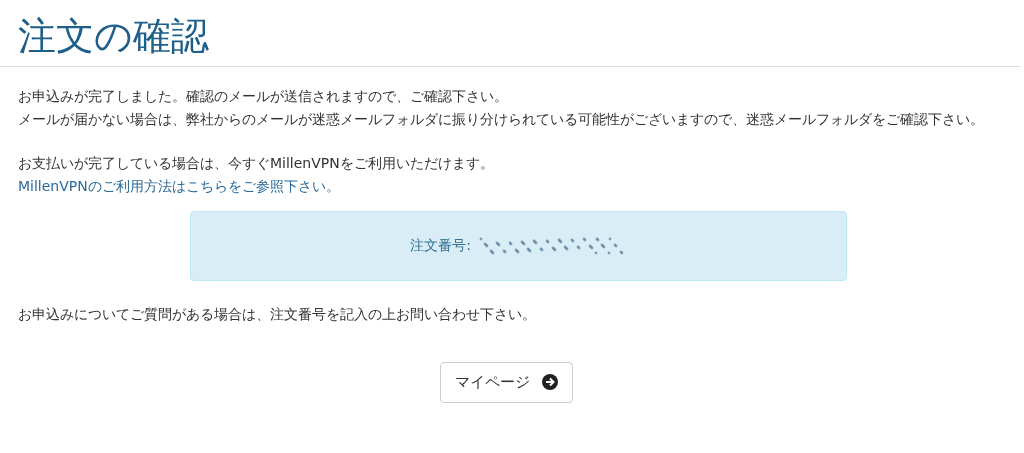  I want to click on message-text: お申込みが完了しました。確認のメールが送信されますので、ご確認下さい。, so click(263, 96).